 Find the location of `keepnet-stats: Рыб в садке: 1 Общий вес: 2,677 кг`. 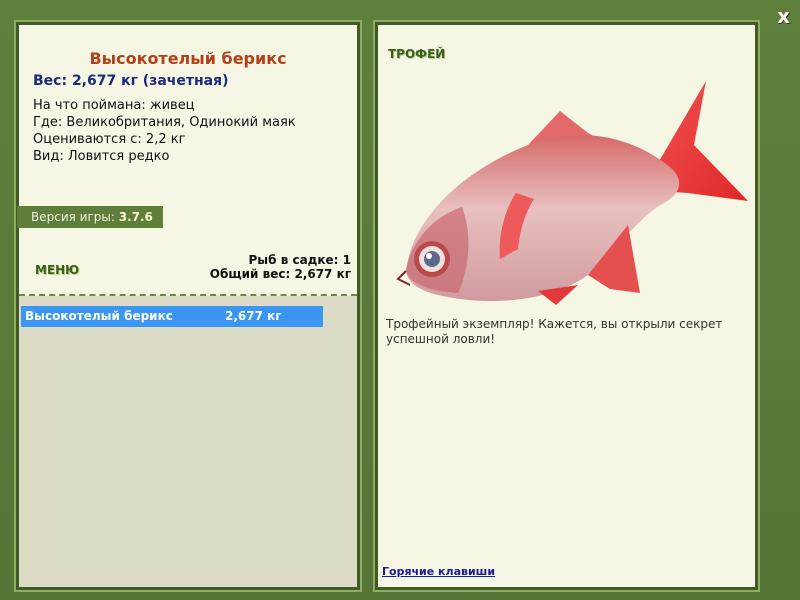

keepnet-stats: Рыб в садке: 1 Общий вес: 2,677 кг is located at coordinates (280, 267).